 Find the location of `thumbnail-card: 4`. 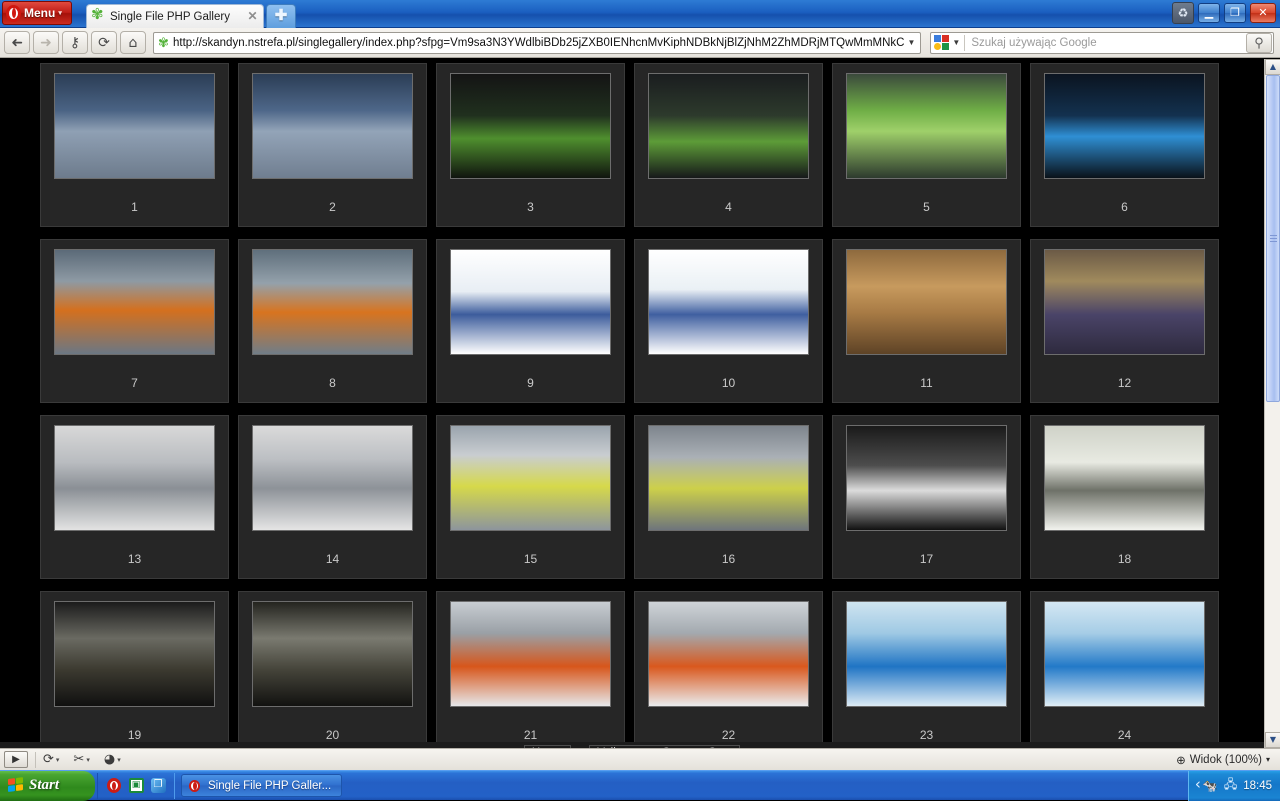

thumbnail-card: 4 is located at coordinates (728, 145).